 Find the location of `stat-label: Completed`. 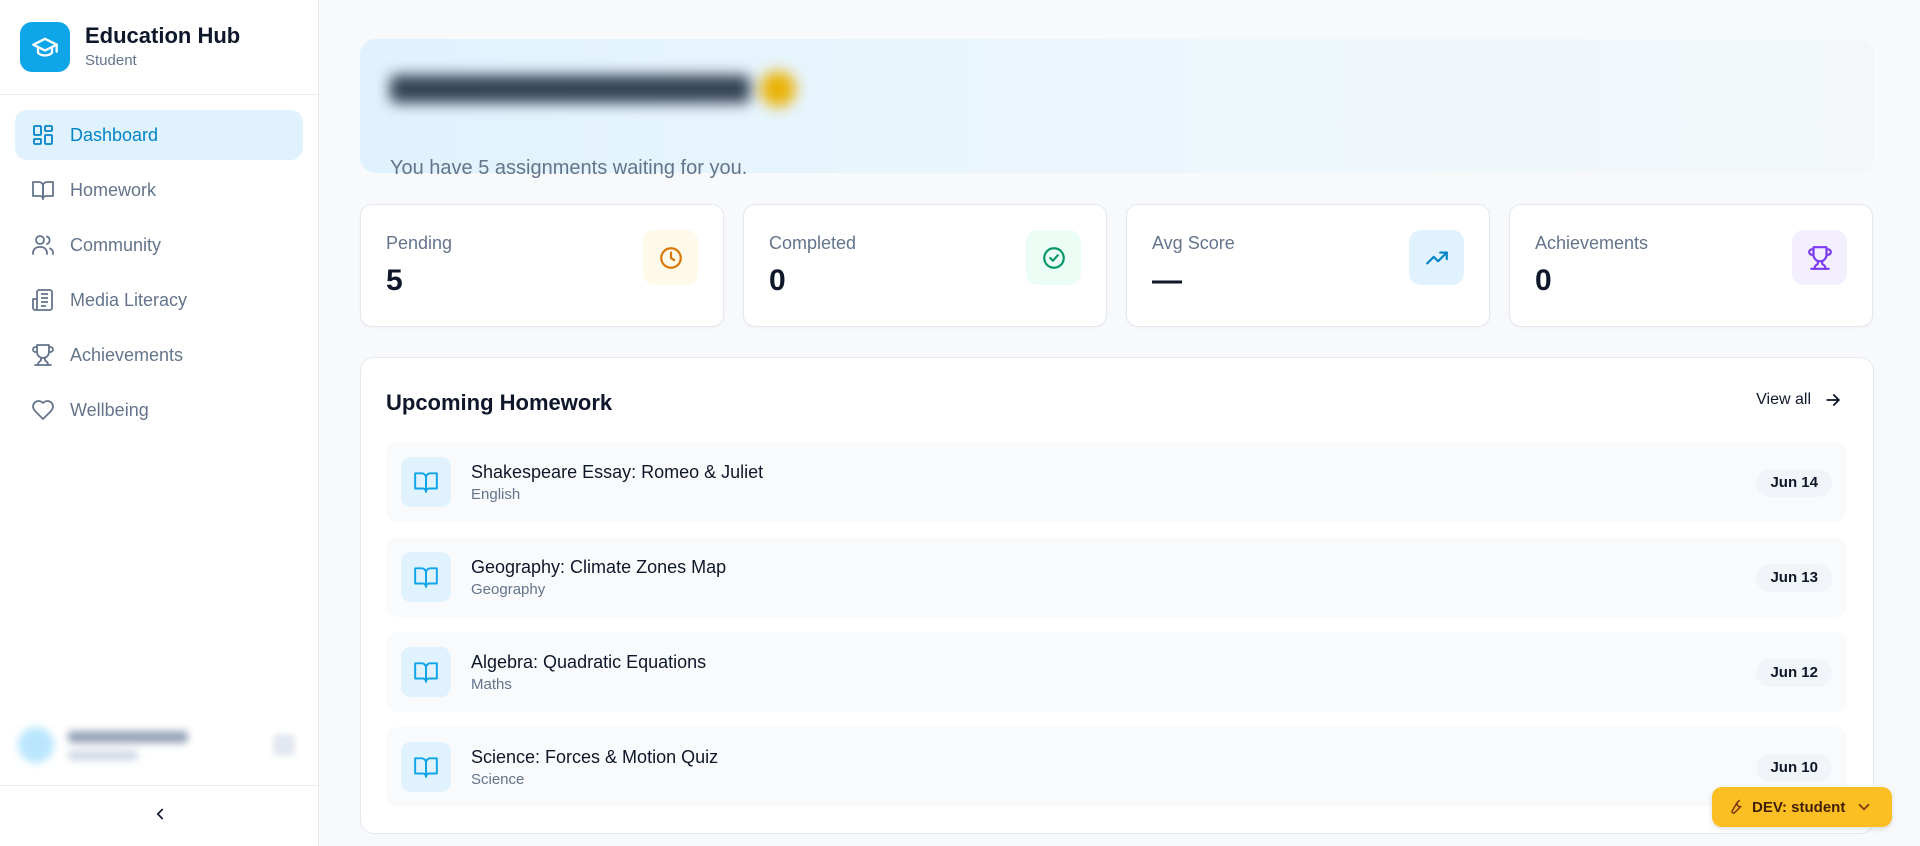

stat-label: Completed is located at coordinates (813, 243).